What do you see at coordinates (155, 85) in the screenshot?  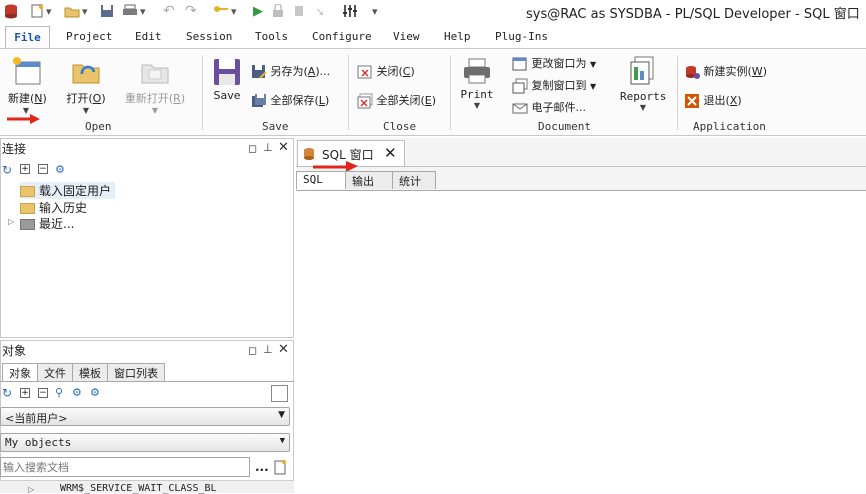 I see `reopen-button: 重新打开(R) ▼` at bounding box center [155, 85].